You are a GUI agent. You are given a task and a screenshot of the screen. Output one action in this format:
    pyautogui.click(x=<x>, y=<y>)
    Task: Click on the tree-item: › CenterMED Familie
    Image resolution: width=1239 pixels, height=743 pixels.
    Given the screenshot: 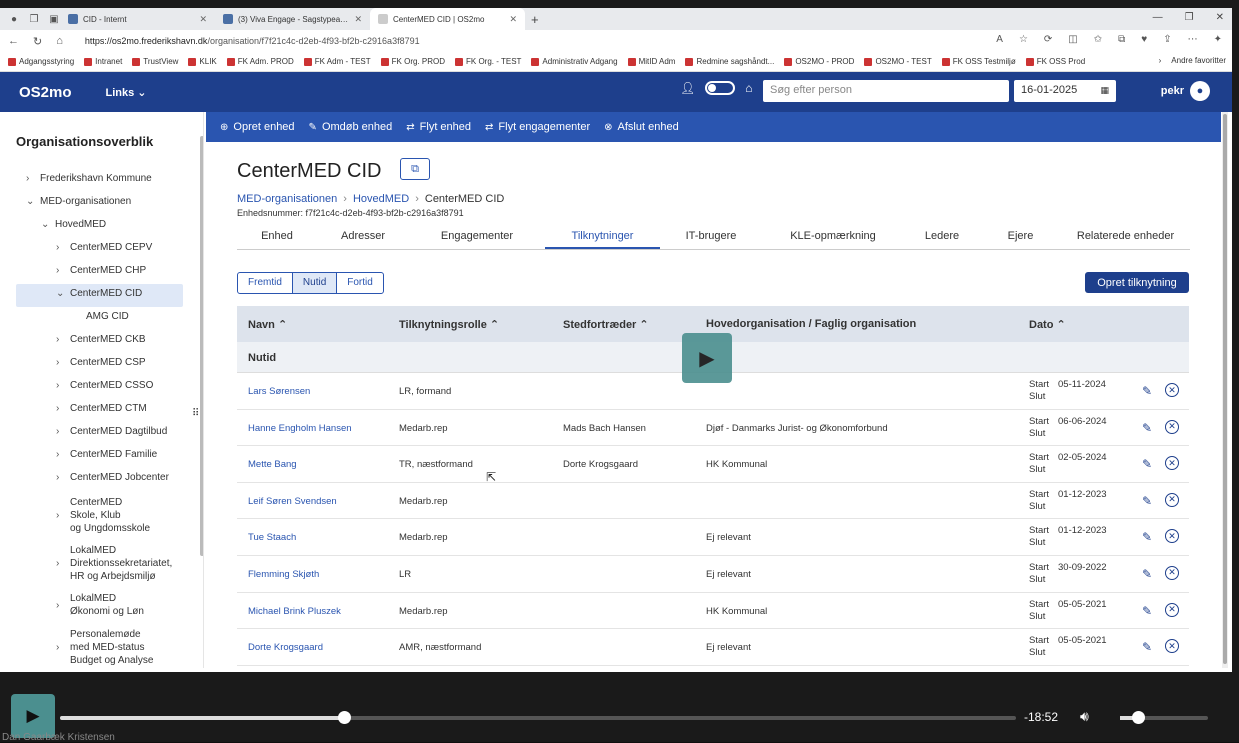 What is the action you would take?
    pyautogui.click(x=106, y=454)
    